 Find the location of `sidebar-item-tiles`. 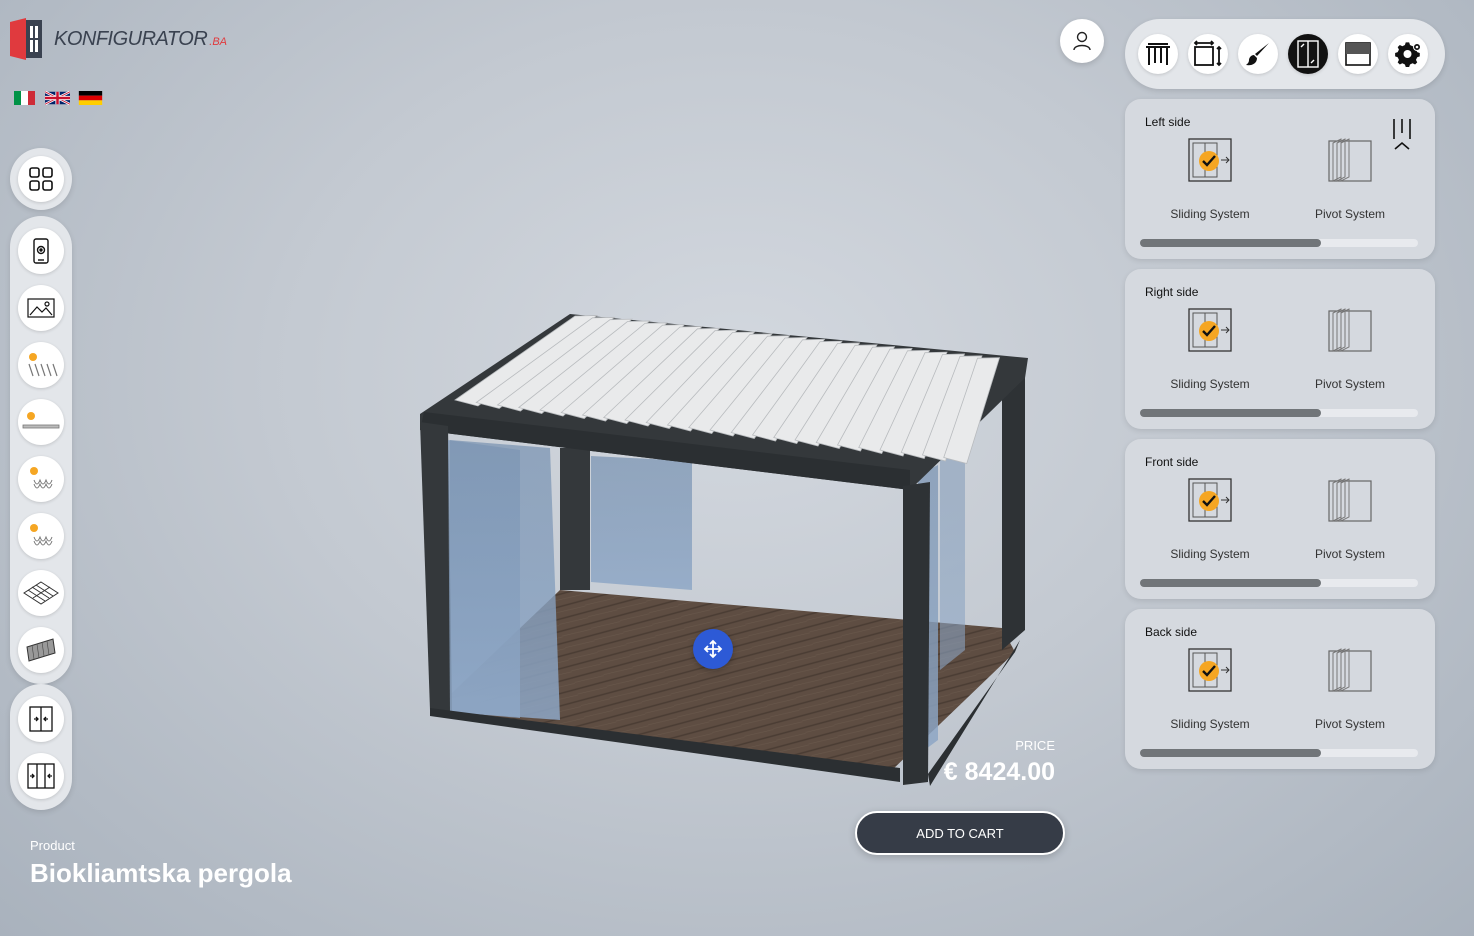

sidebar-item-tiles is located at coordinates (41, 592).